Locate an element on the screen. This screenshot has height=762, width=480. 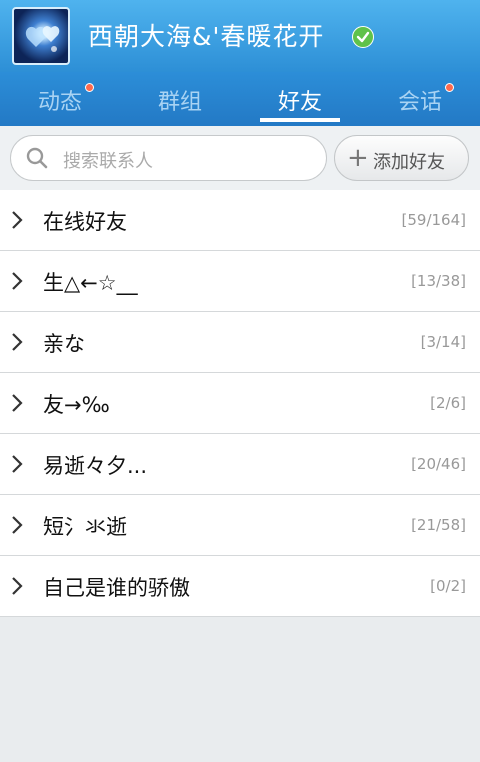
profile-header: 西朝大海&'春暖花开 is located at coordinates (240, 36).